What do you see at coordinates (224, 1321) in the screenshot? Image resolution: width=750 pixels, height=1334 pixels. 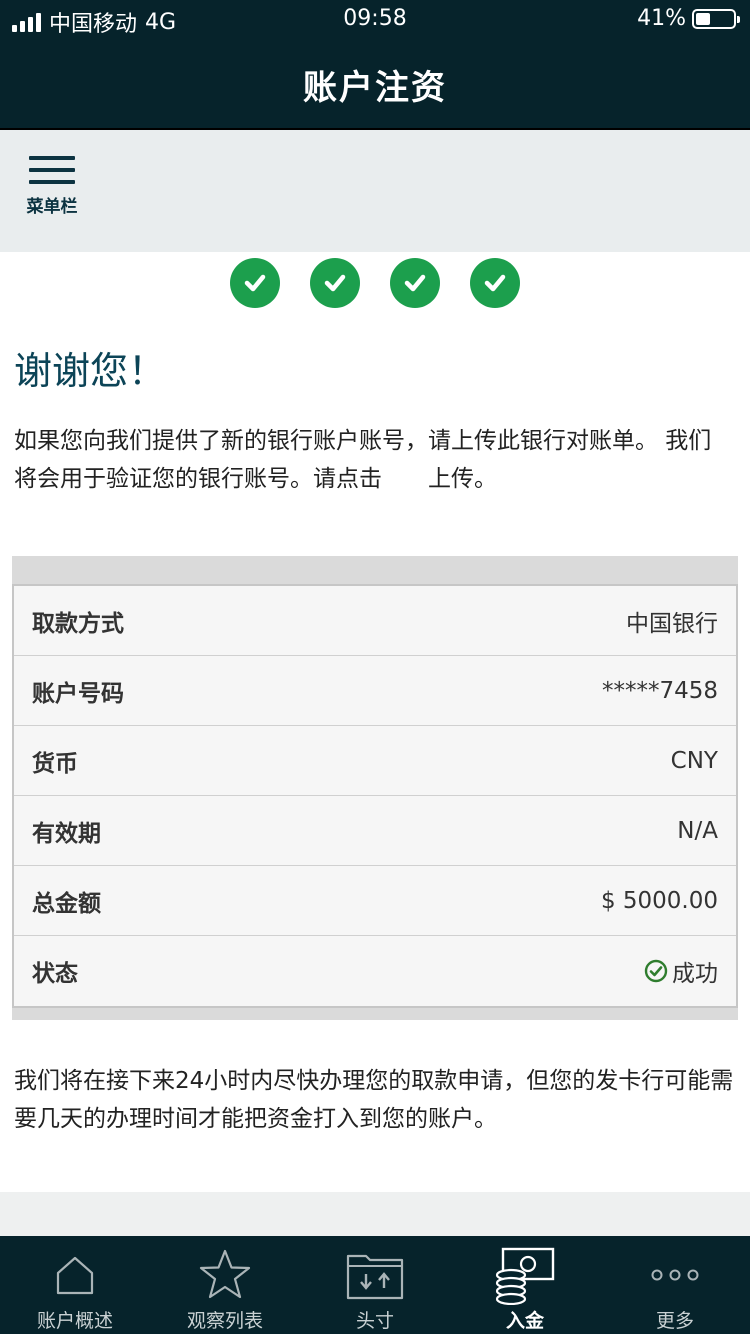 I see `tab-label: 观察列表` at bounding box center [224, 1321].